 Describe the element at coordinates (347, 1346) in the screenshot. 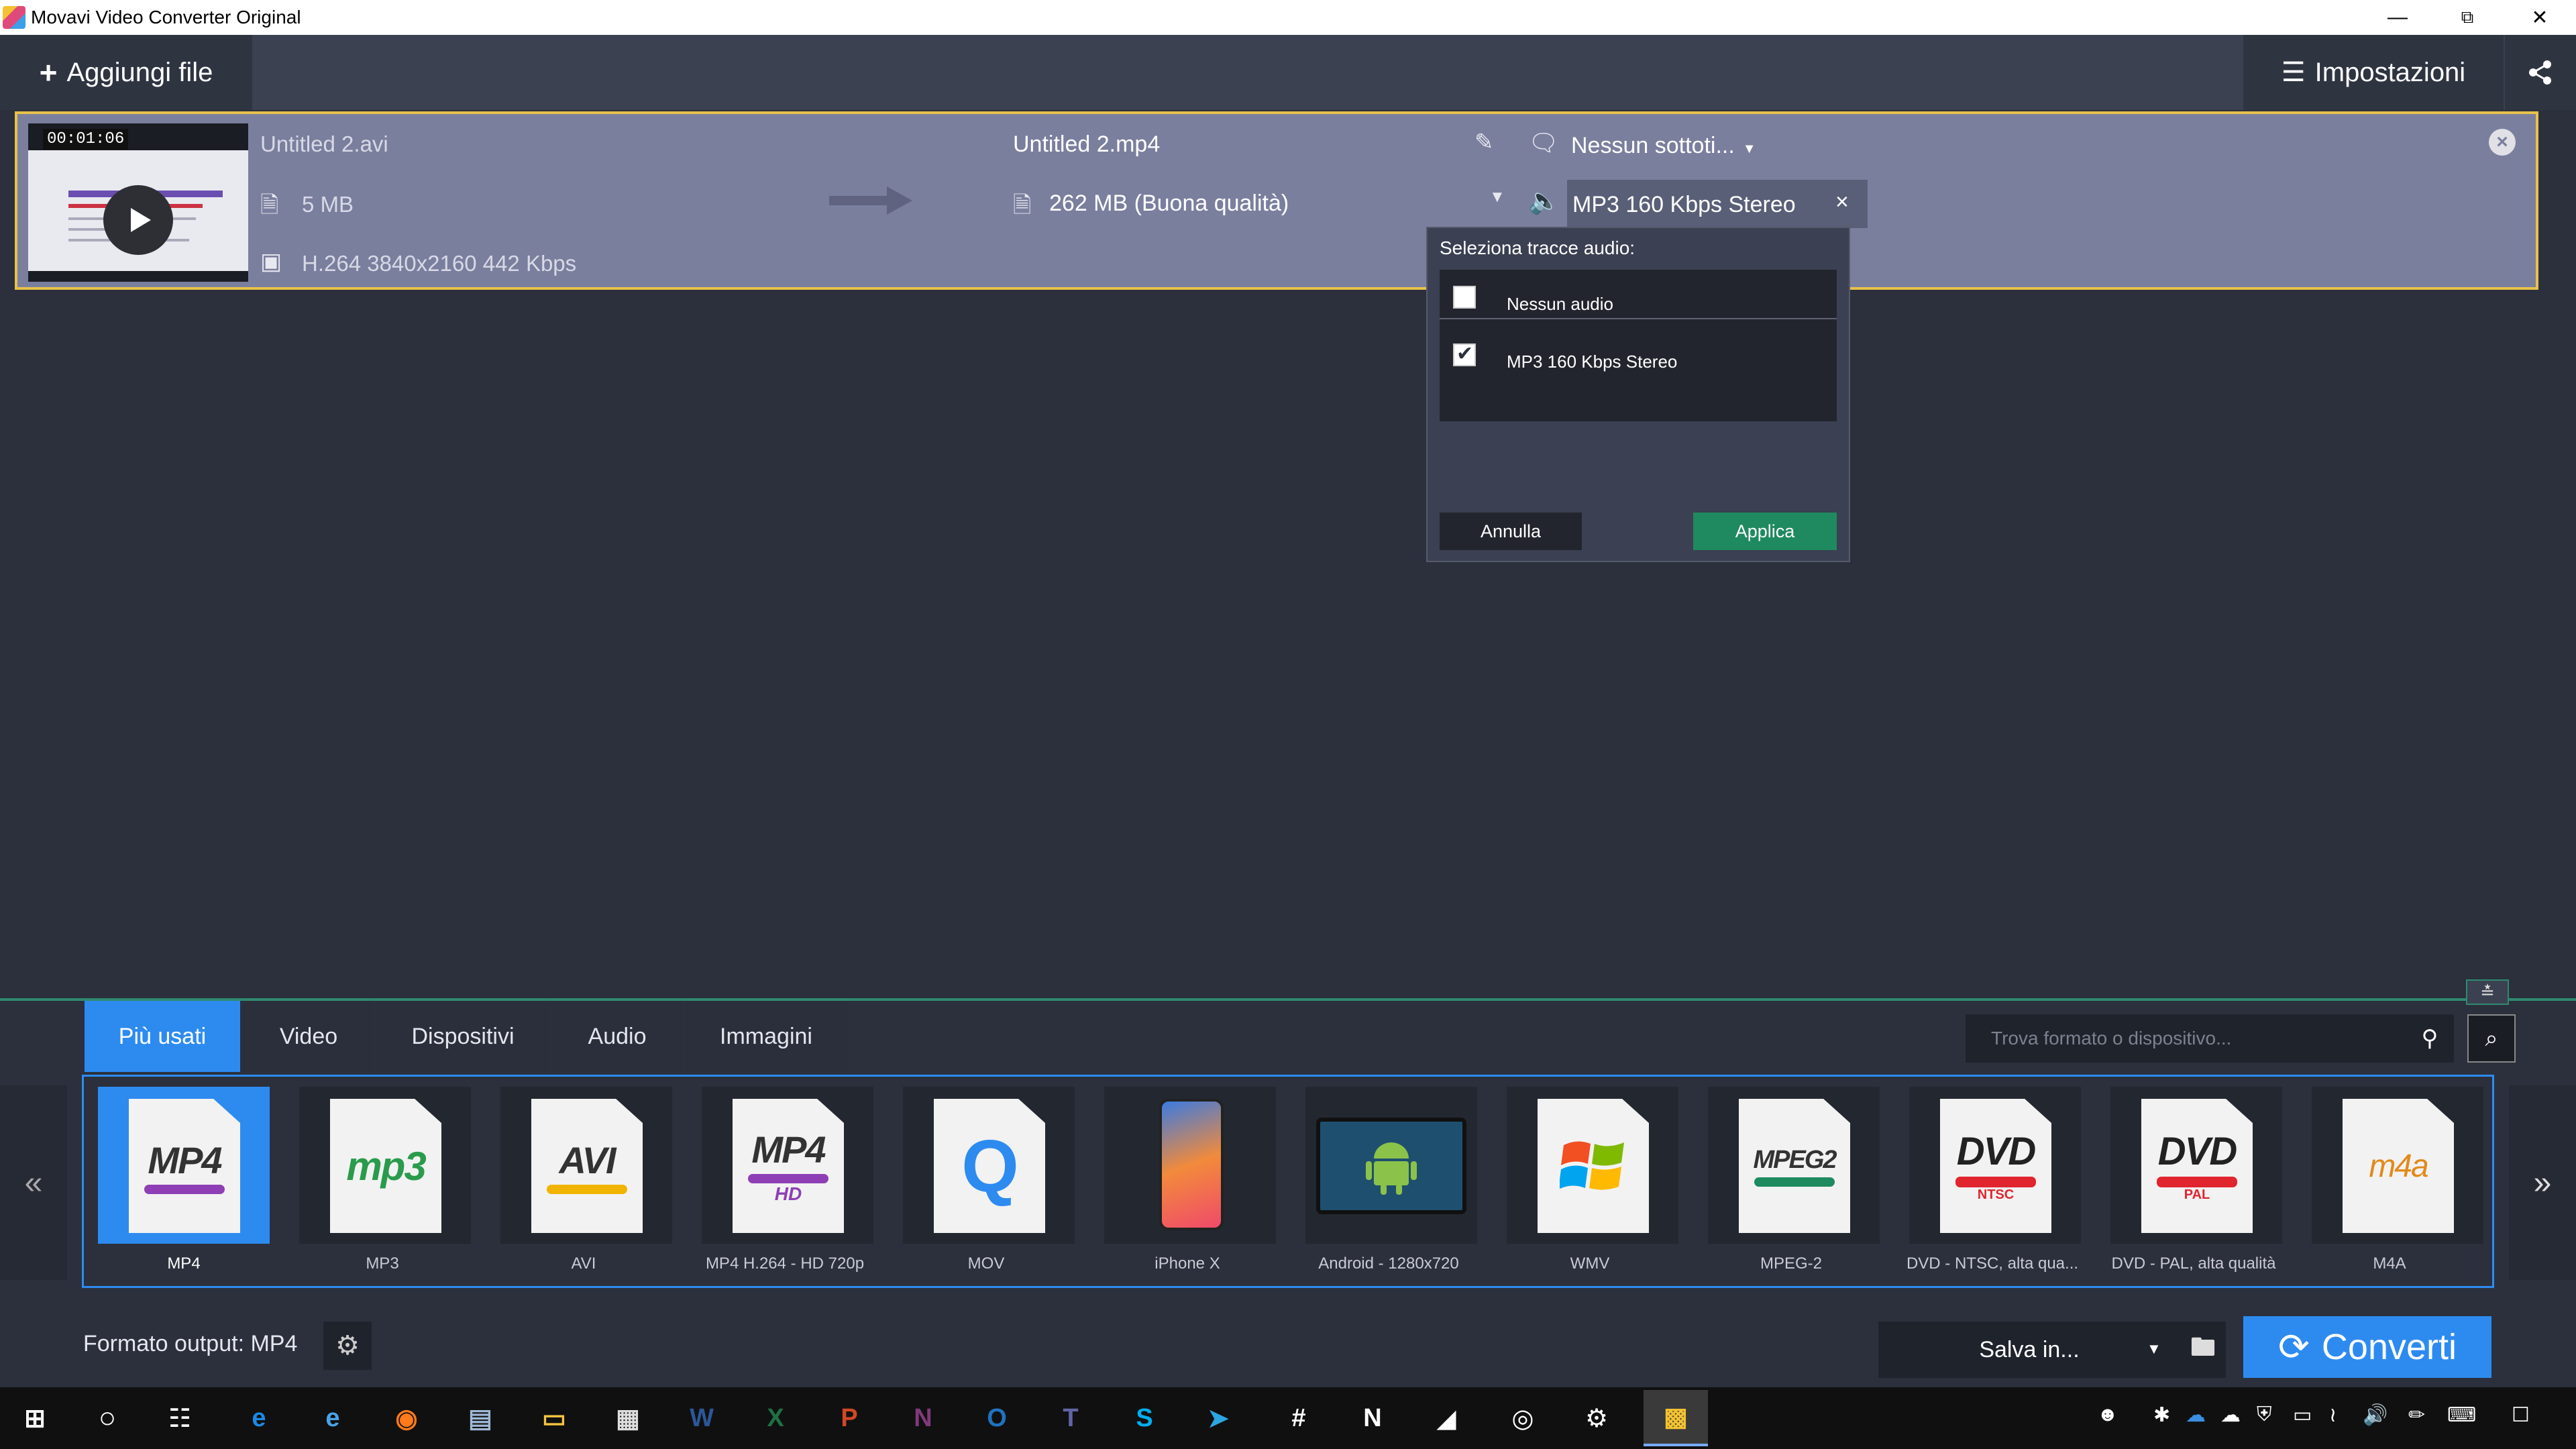

I see `gear-icon: ⚙` at that location.